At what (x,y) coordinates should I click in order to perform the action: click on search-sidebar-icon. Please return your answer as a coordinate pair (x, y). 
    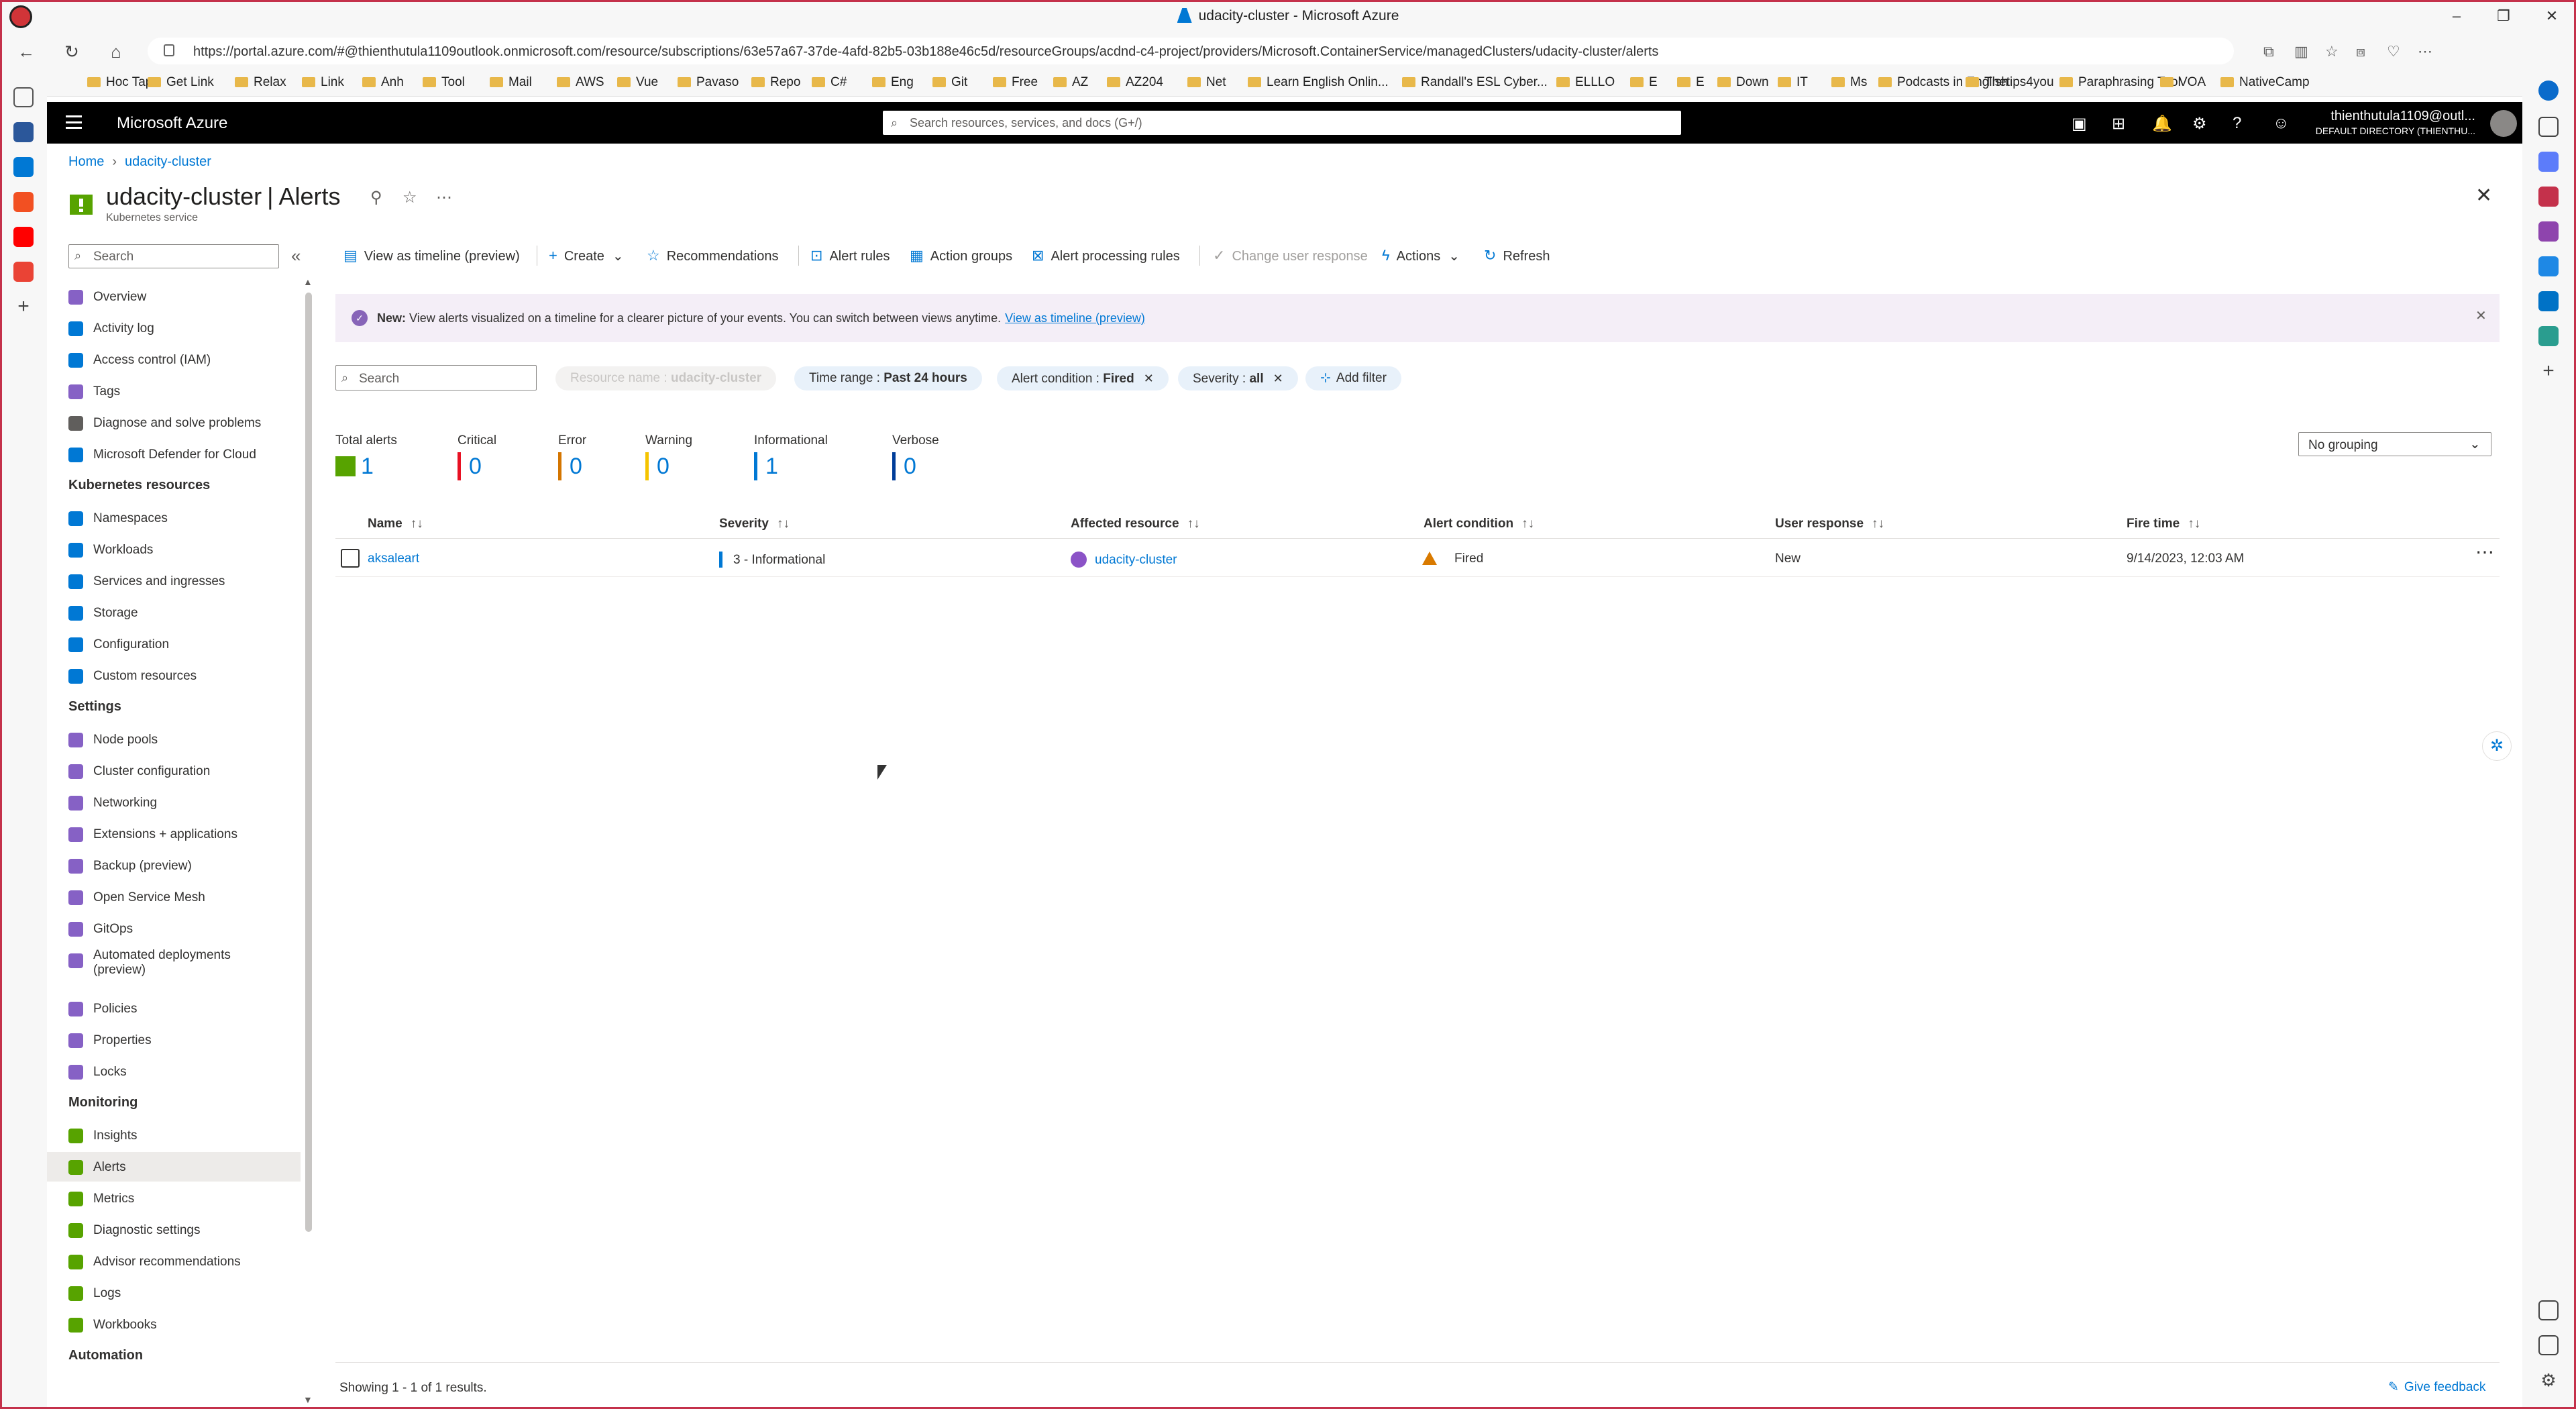
    Looking at the image, I should click on (2548, 127).